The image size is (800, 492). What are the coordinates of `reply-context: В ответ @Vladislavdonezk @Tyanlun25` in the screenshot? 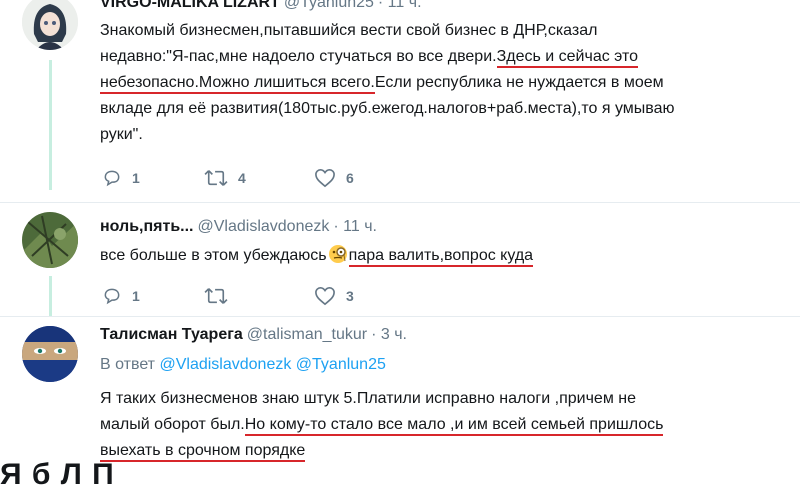 It's located at (243, 365).